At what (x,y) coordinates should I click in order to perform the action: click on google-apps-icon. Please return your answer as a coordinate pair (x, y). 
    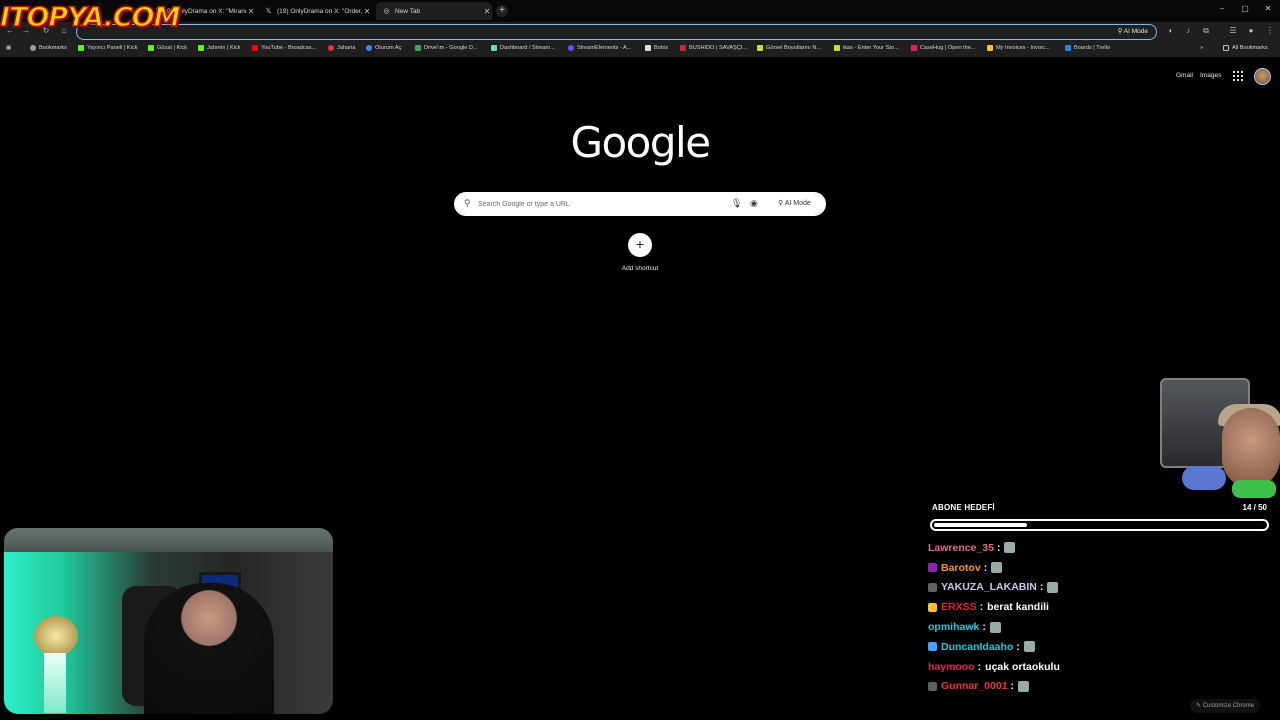
    Looking at the image, I should click on (1238, 76).